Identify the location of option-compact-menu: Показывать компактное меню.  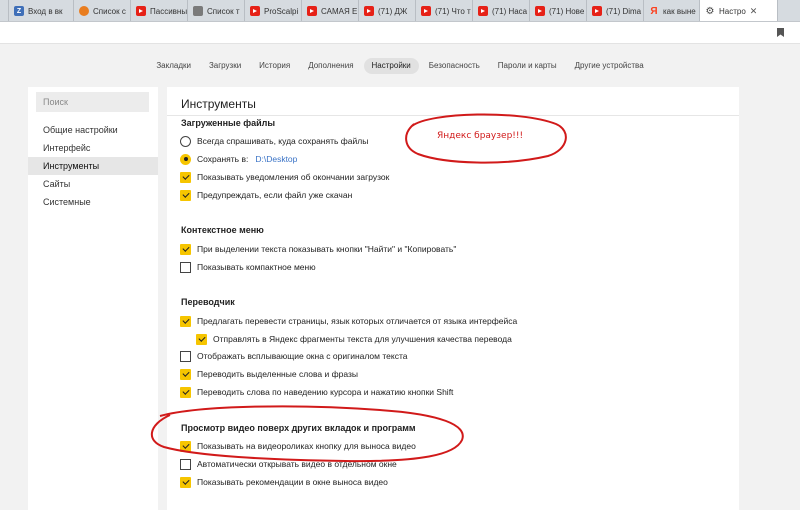
(248, 267).